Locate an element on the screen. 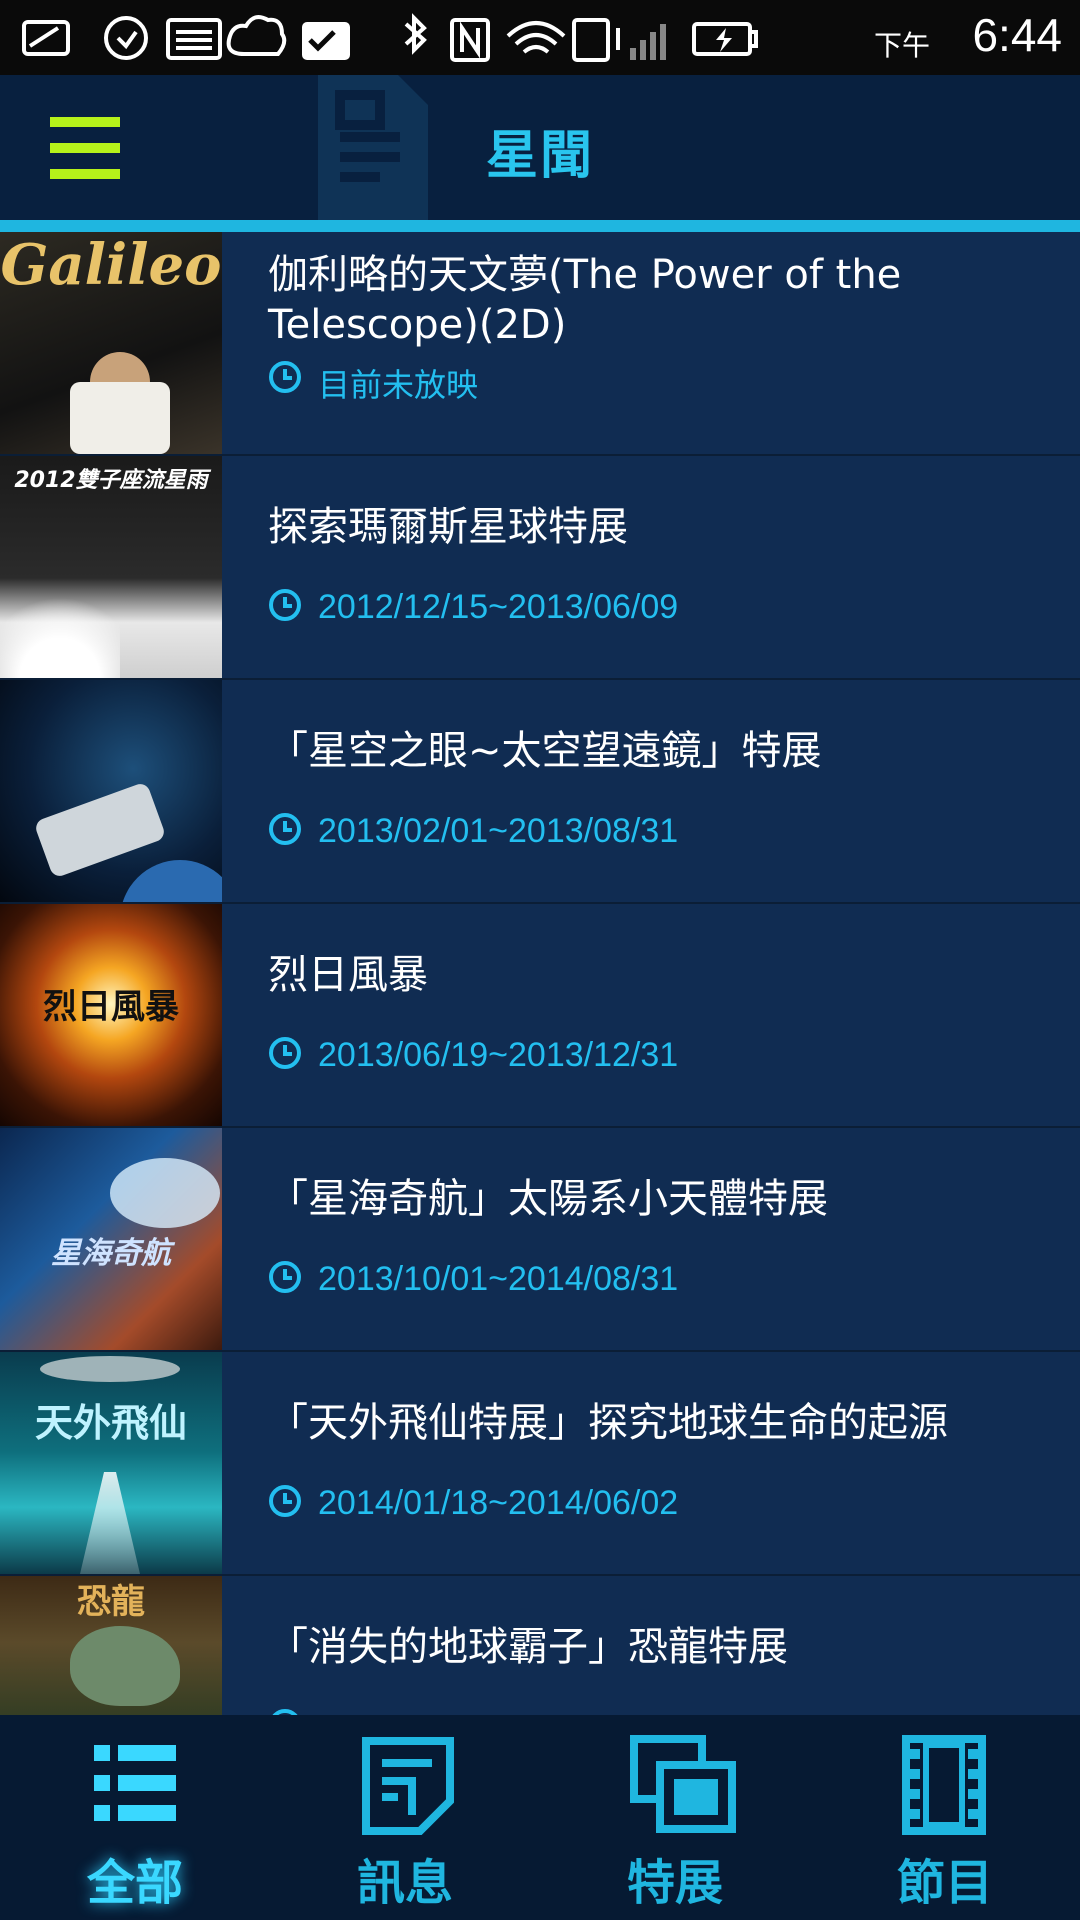 This screenshot has width=1080, height=1920. item-thumbnail: 天外飛仙 is located at coordinates (111, 1463).